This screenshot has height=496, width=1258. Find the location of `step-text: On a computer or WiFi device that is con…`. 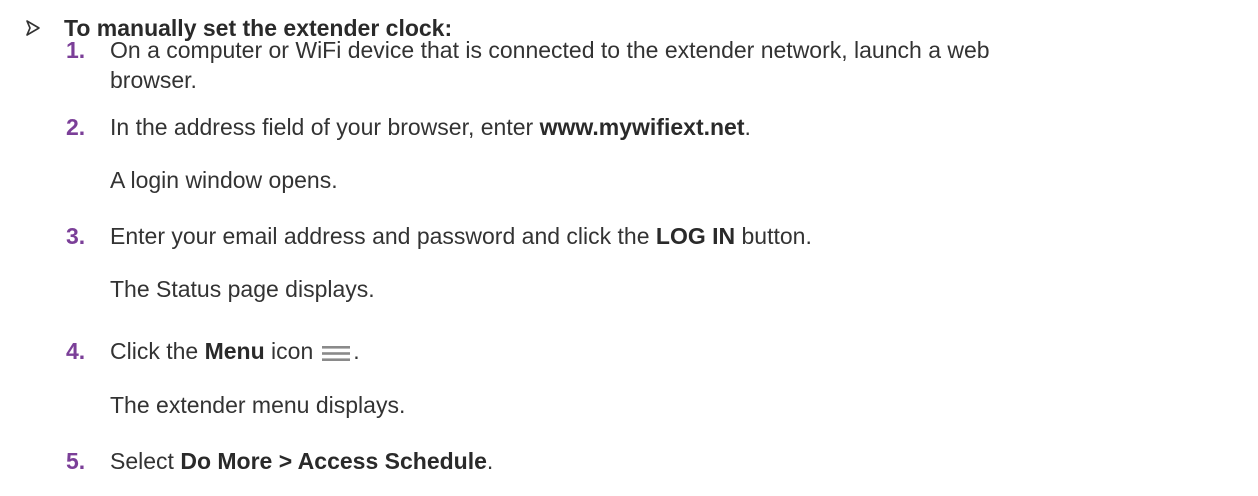

step-text: On a computer or WiFi device that is con… is located at coordinates (550, 50).